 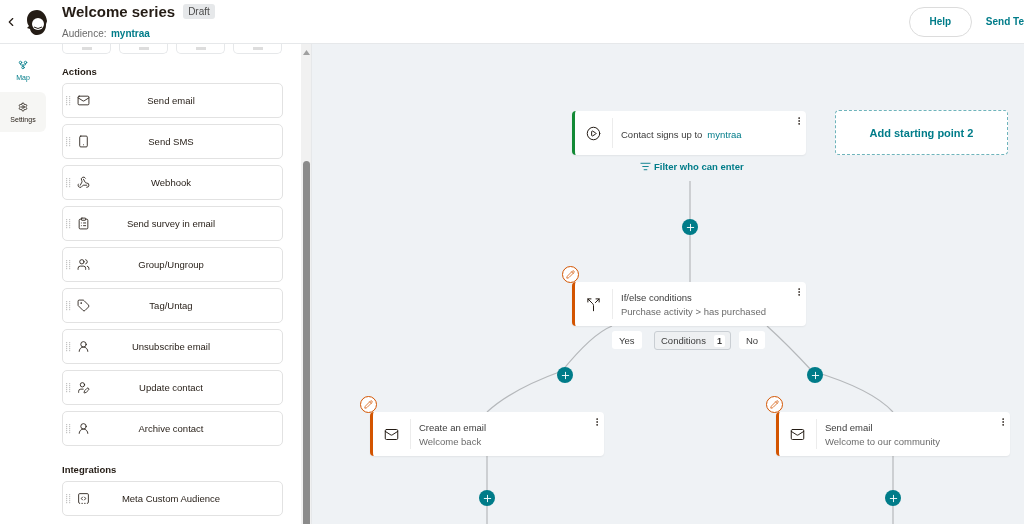 I want to click on scroll-up-icon, so click(x=306, y=52).